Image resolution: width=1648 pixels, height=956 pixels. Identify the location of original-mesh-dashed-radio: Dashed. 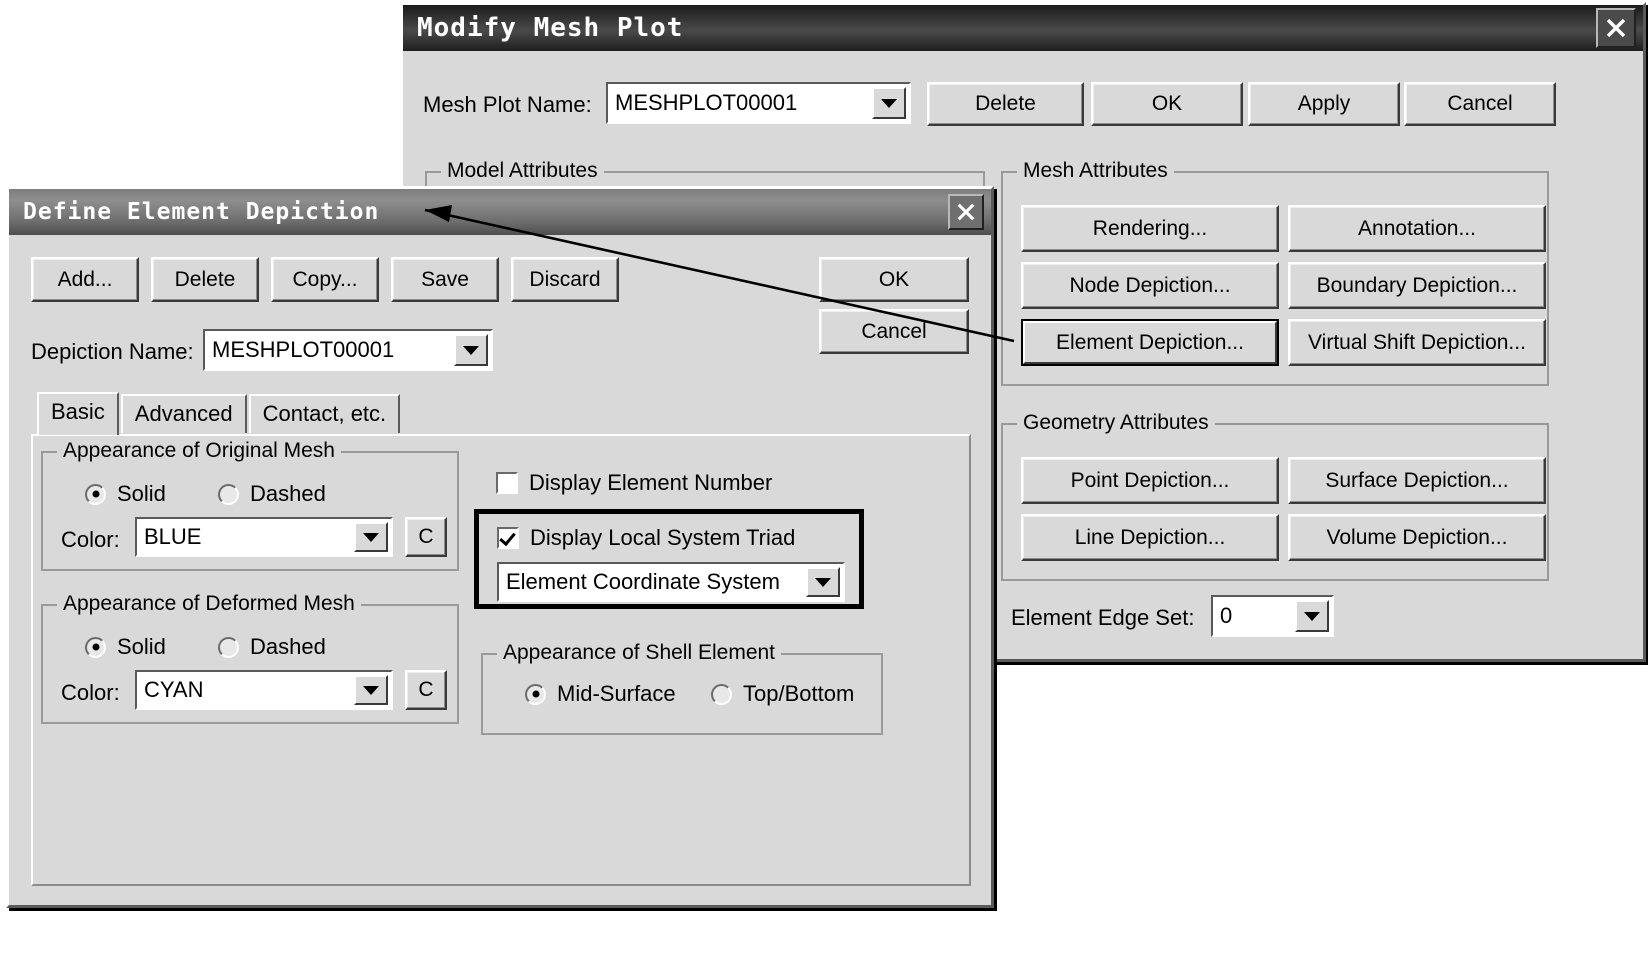
(272, 494).